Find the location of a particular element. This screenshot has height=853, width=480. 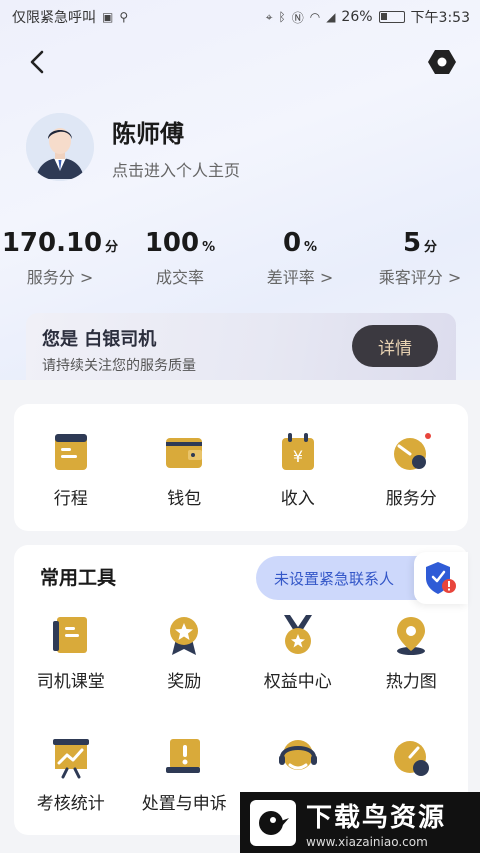

tools-title: 常用工具 is located at coordinates (78, 578).